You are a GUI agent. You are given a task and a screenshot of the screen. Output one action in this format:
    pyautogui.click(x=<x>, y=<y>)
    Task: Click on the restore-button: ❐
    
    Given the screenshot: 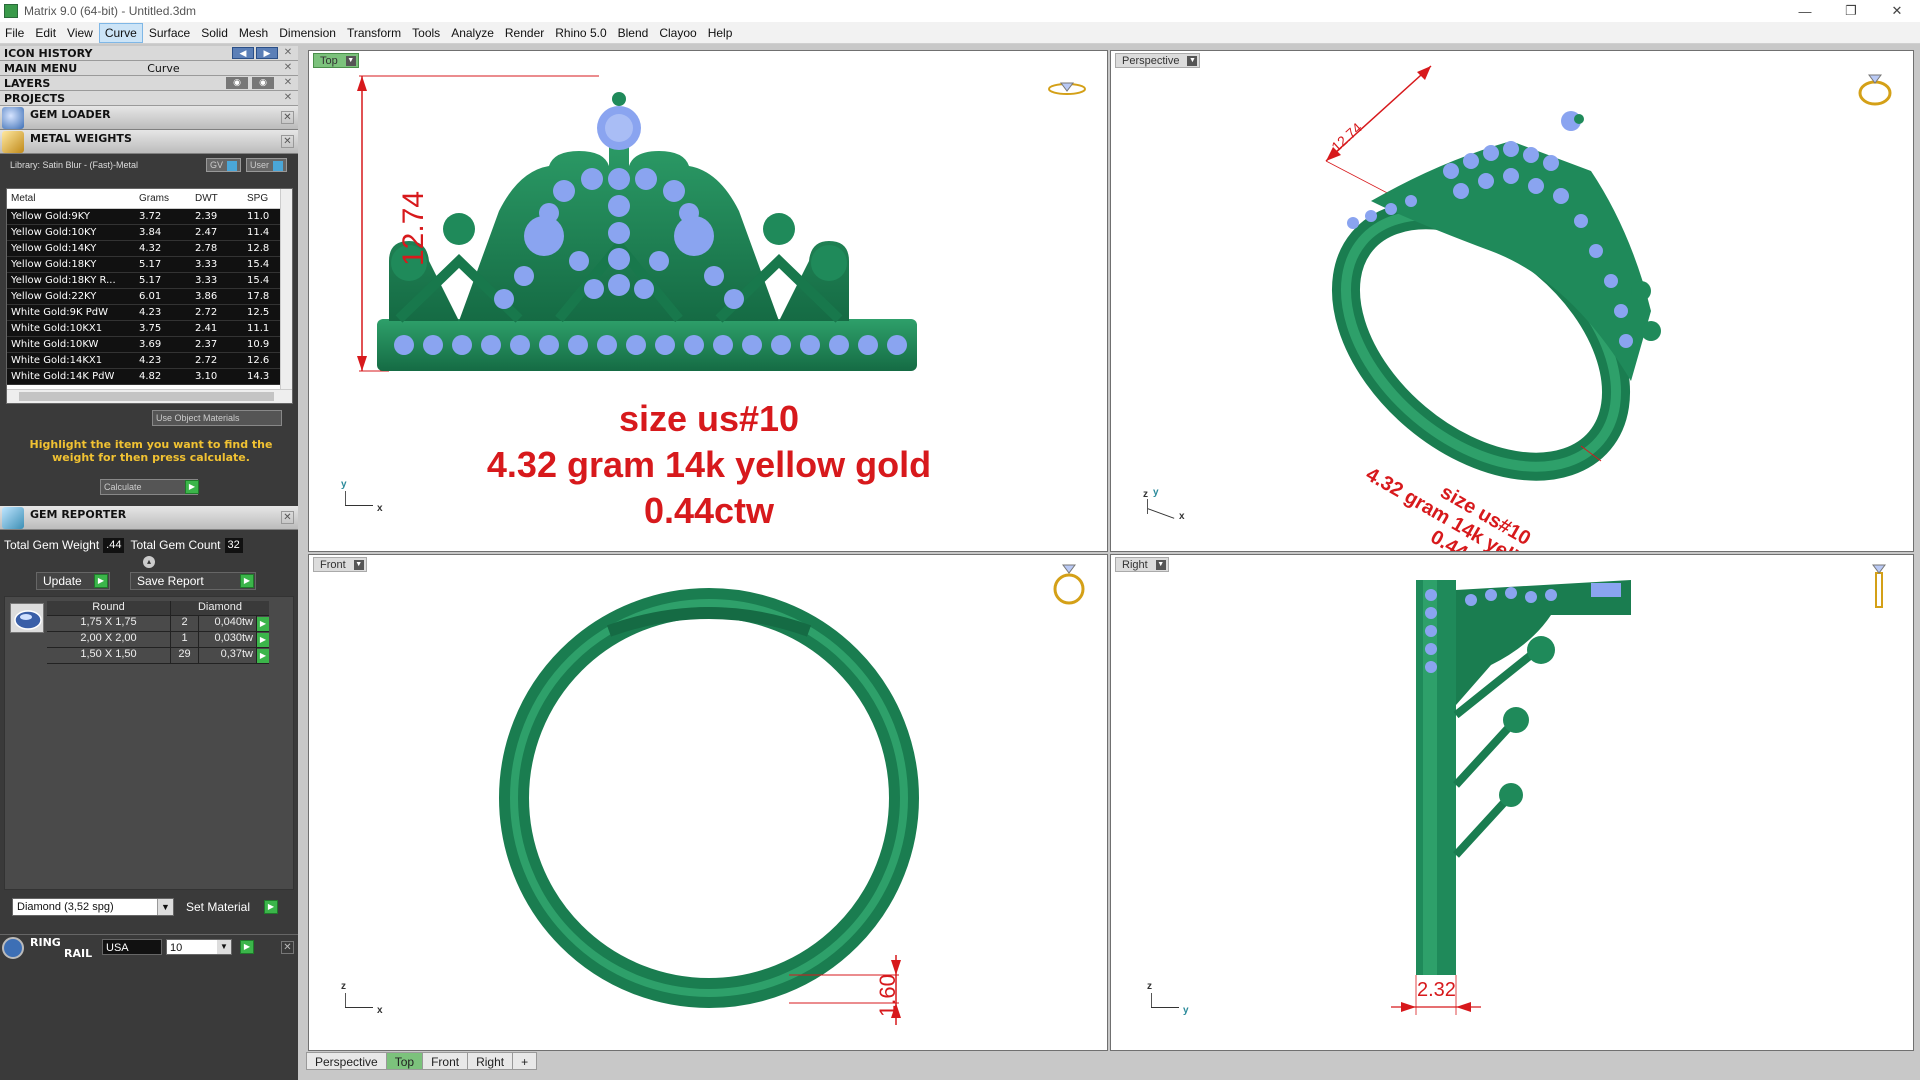 What is the action you would take?
    pyautogui.click(x=1851, y=11)
    